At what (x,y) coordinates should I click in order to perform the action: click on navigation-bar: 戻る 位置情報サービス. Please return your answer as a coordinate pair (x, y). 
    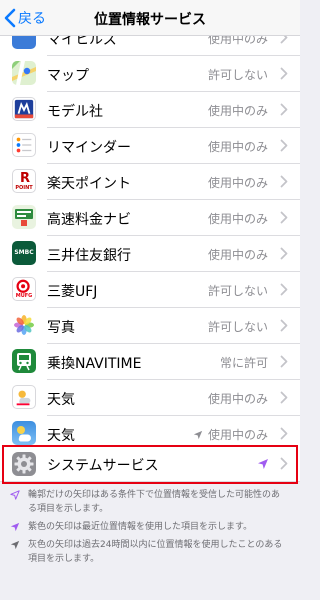
    Looking at the image, I should click on (150, 18).